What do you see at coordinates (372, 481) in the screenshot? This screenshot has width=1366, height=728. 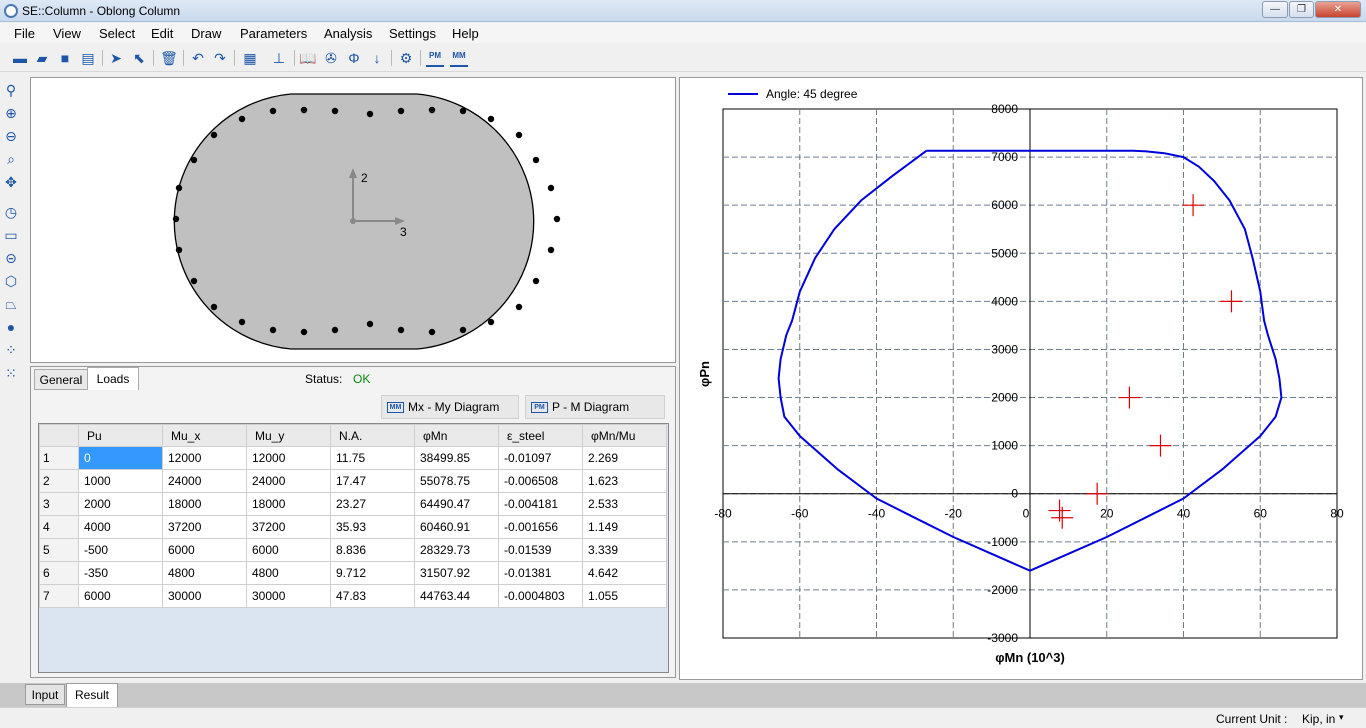 I see `cell-na: 17.47` at bounding box center [372, 481].